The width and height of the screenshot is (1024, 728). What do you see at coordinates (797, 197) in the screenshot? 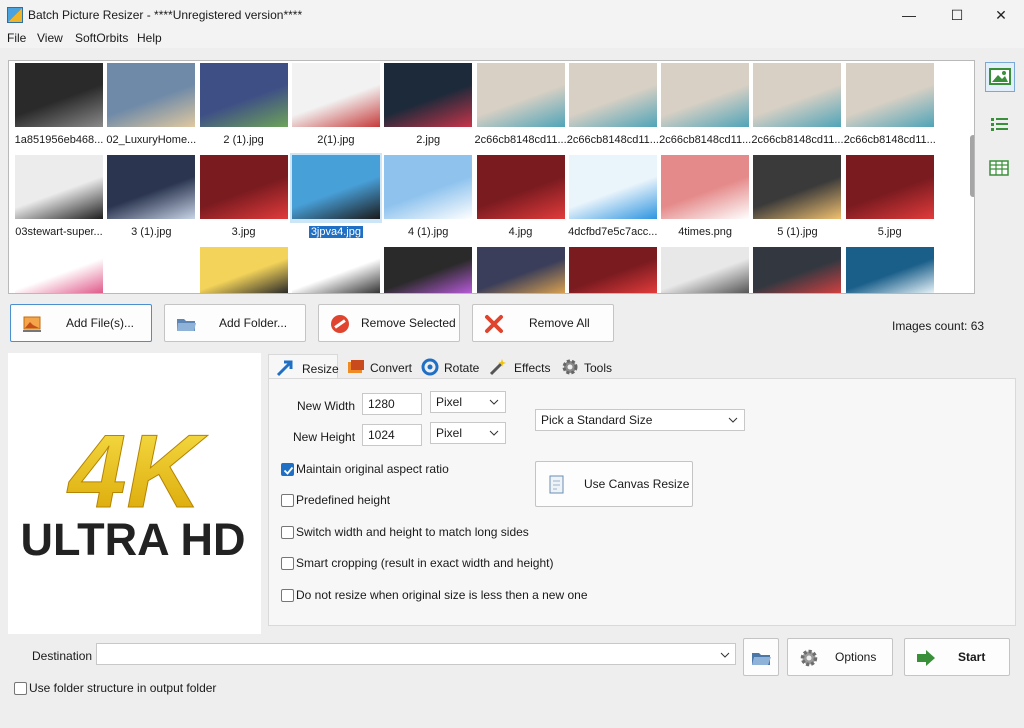
I see `gallery-thumbnail: 5 (1).jpg` at bounding box center [797, 197].